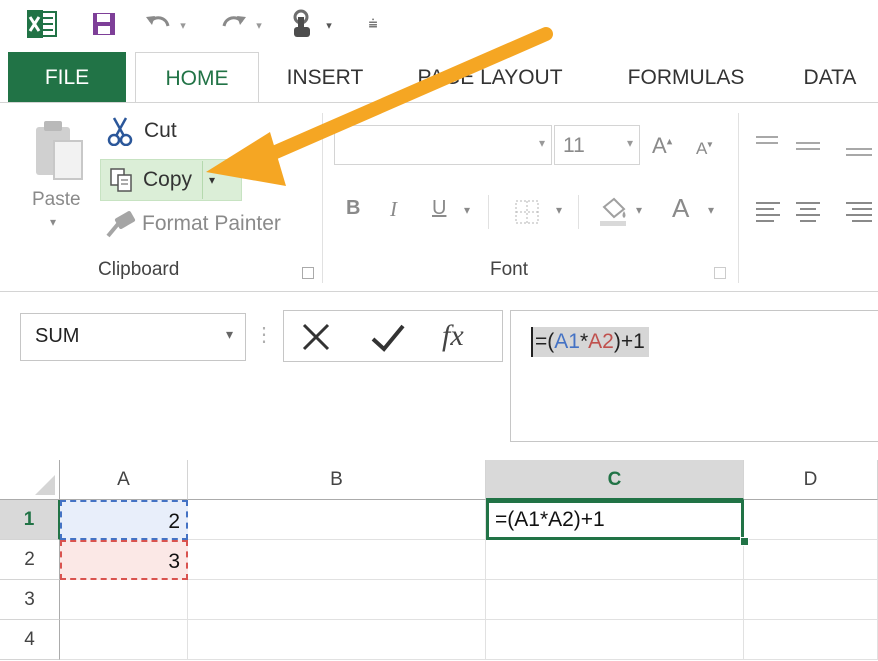 Image resolution: width=878 pixels, height=661 pixels. Describe the element at coordinates (337, 520) in the screenshot. I see `cell-b1` at that location.